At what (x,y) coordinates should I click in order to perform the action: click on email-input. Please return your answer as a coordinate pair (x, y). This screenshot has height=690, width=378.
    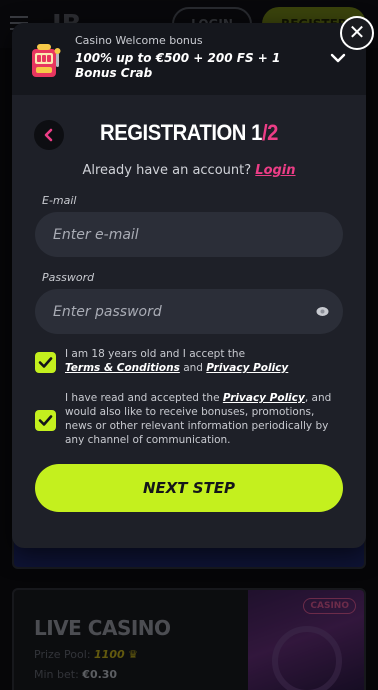
    Looking at the image, I should click on (189, 234).